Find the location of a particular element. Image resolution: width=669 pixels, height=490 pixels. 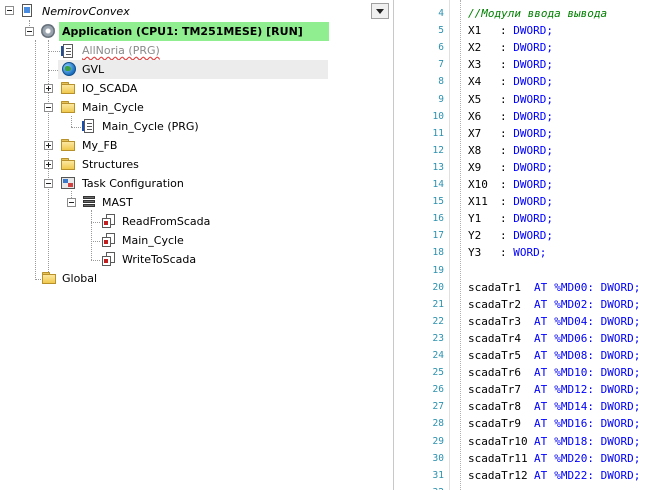

code-line: scadaTr10 AT %MD18: DWORD; is located at coordinates (554, 441).